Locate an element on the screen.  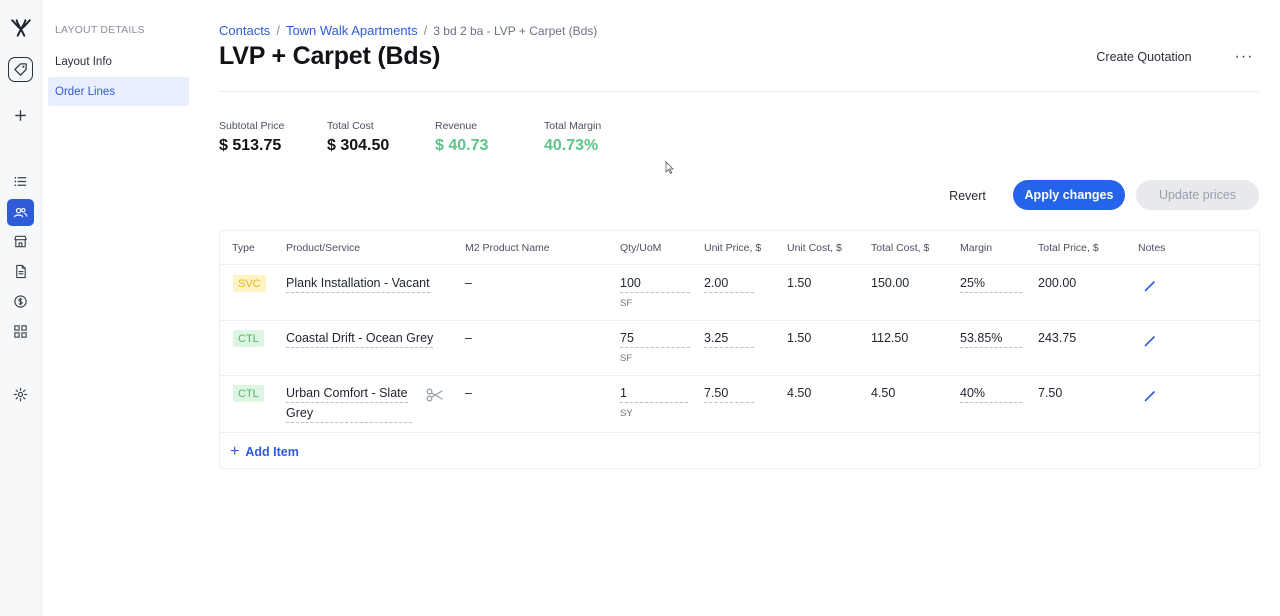
store-icon is located at coordinates (20, 241).